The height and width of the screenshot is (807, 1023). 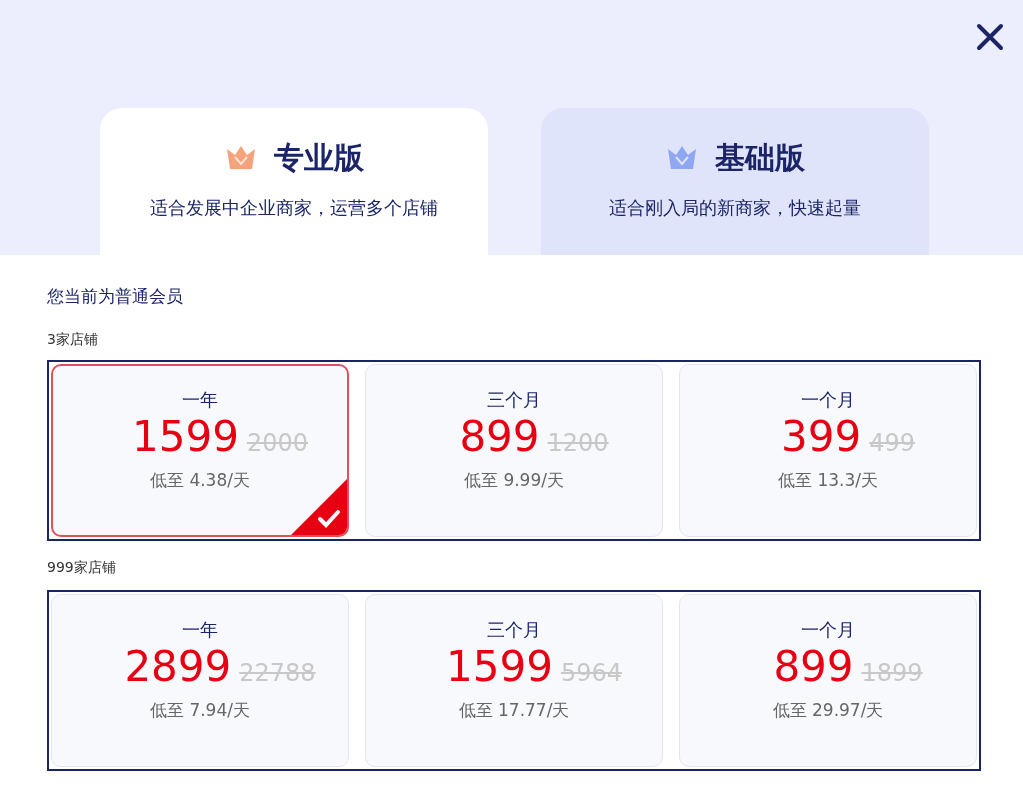 I want to click on tab-subtitle: 适合发展中企业商家，运营多个店铺, so click(x=294, y=208).